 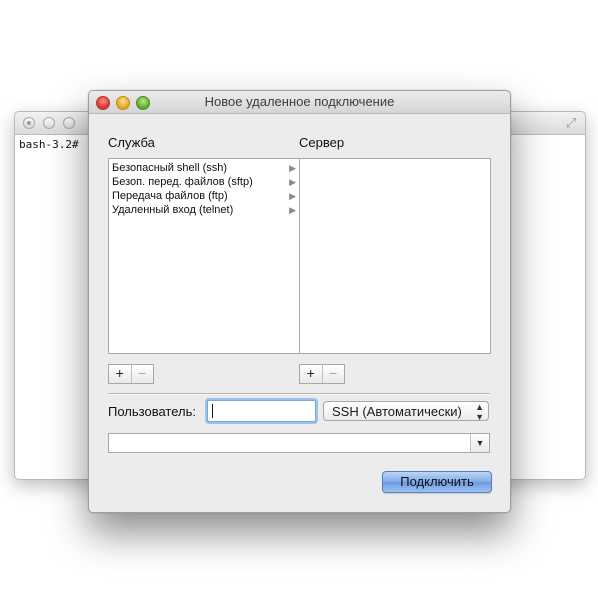 I want to click on service-add-remove-control: + −, so click(x=131, y=374).